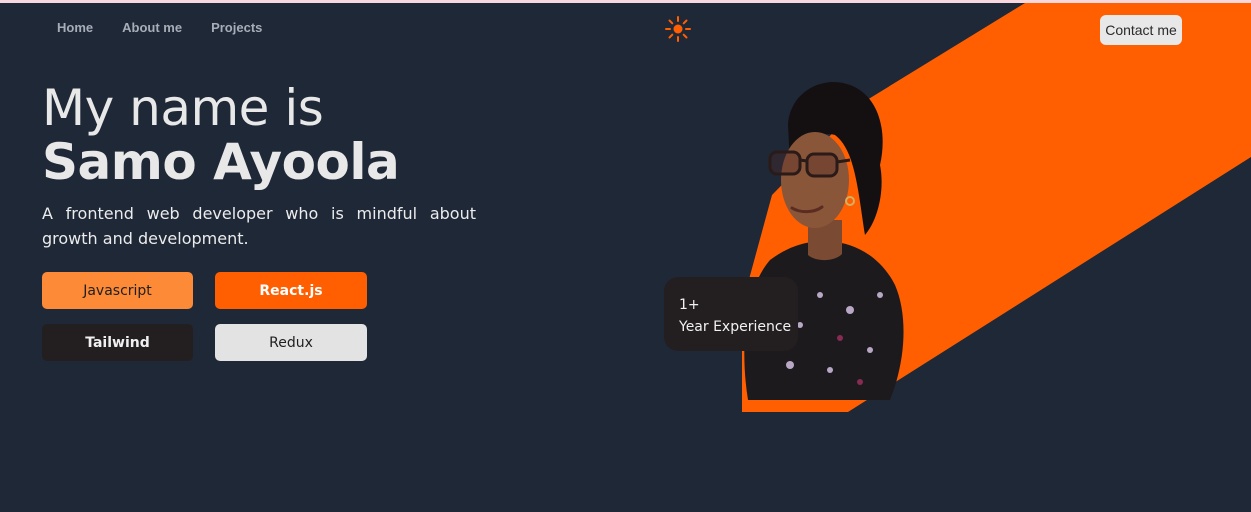 The height and width of the screenshot is (512, 1251). What do you see at coordinates (117, 290) in the screenshot?
I see `skill-javascript-button: Javascript` at bounding box center [117, 290].